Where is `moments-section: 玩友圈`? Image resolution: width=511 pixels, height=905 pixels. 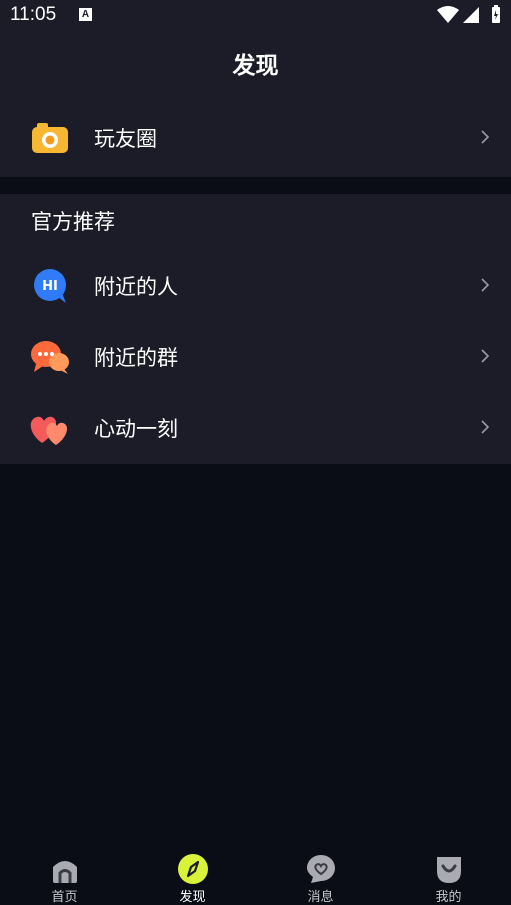
moments-section: 玩友圈 is located at coordinates (255, 139).